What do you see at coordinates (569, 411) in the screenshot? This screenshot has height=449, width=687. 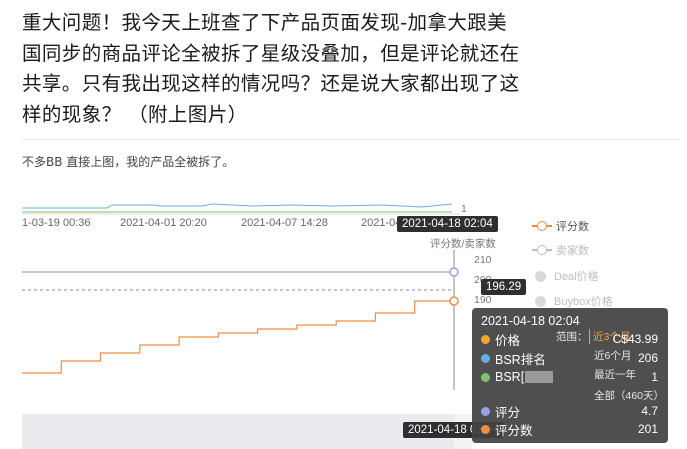 I see `tooltip-row-rating: 评分 4.7` at bounding box center [569, 411].